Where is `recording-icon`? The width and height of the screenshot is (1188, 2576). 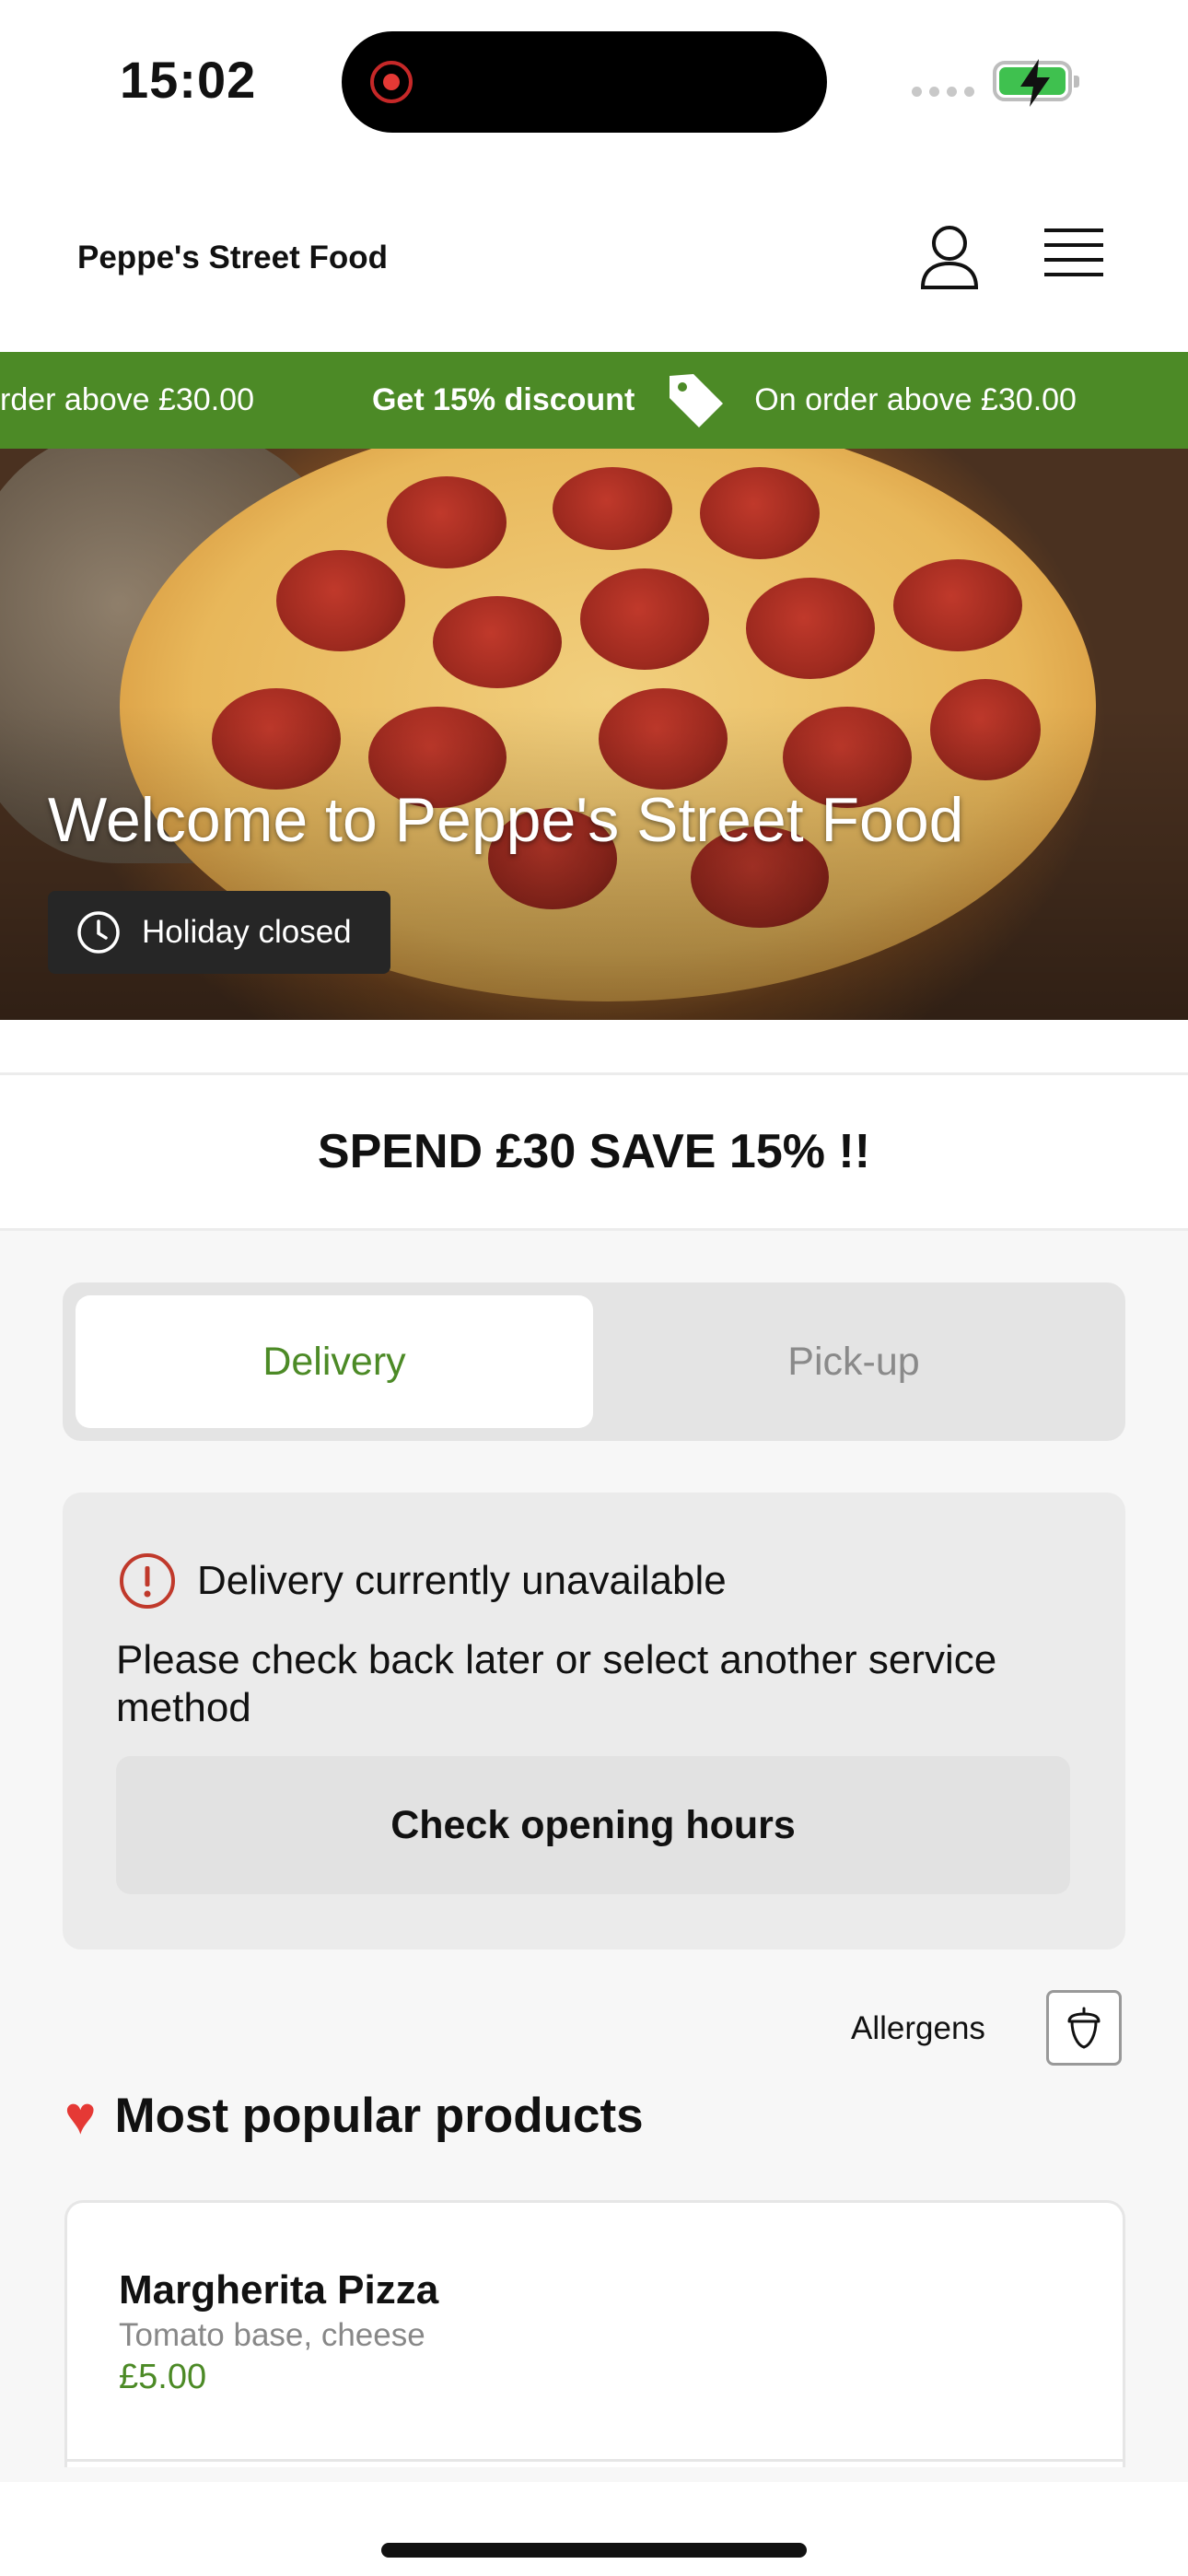
recording-icon is located at coordinates (391, 82).